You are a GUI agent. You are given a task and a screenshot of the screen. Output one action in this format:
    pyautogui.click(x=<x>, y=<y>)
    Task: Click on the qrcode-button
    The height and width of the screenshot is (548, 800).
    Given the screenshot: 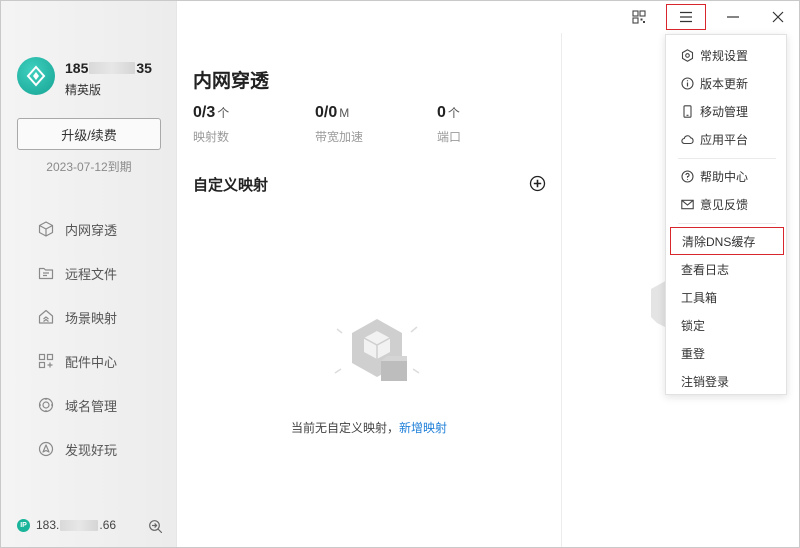 What is the action you would take?
    pyautogui.click(x=639, y=17)
    